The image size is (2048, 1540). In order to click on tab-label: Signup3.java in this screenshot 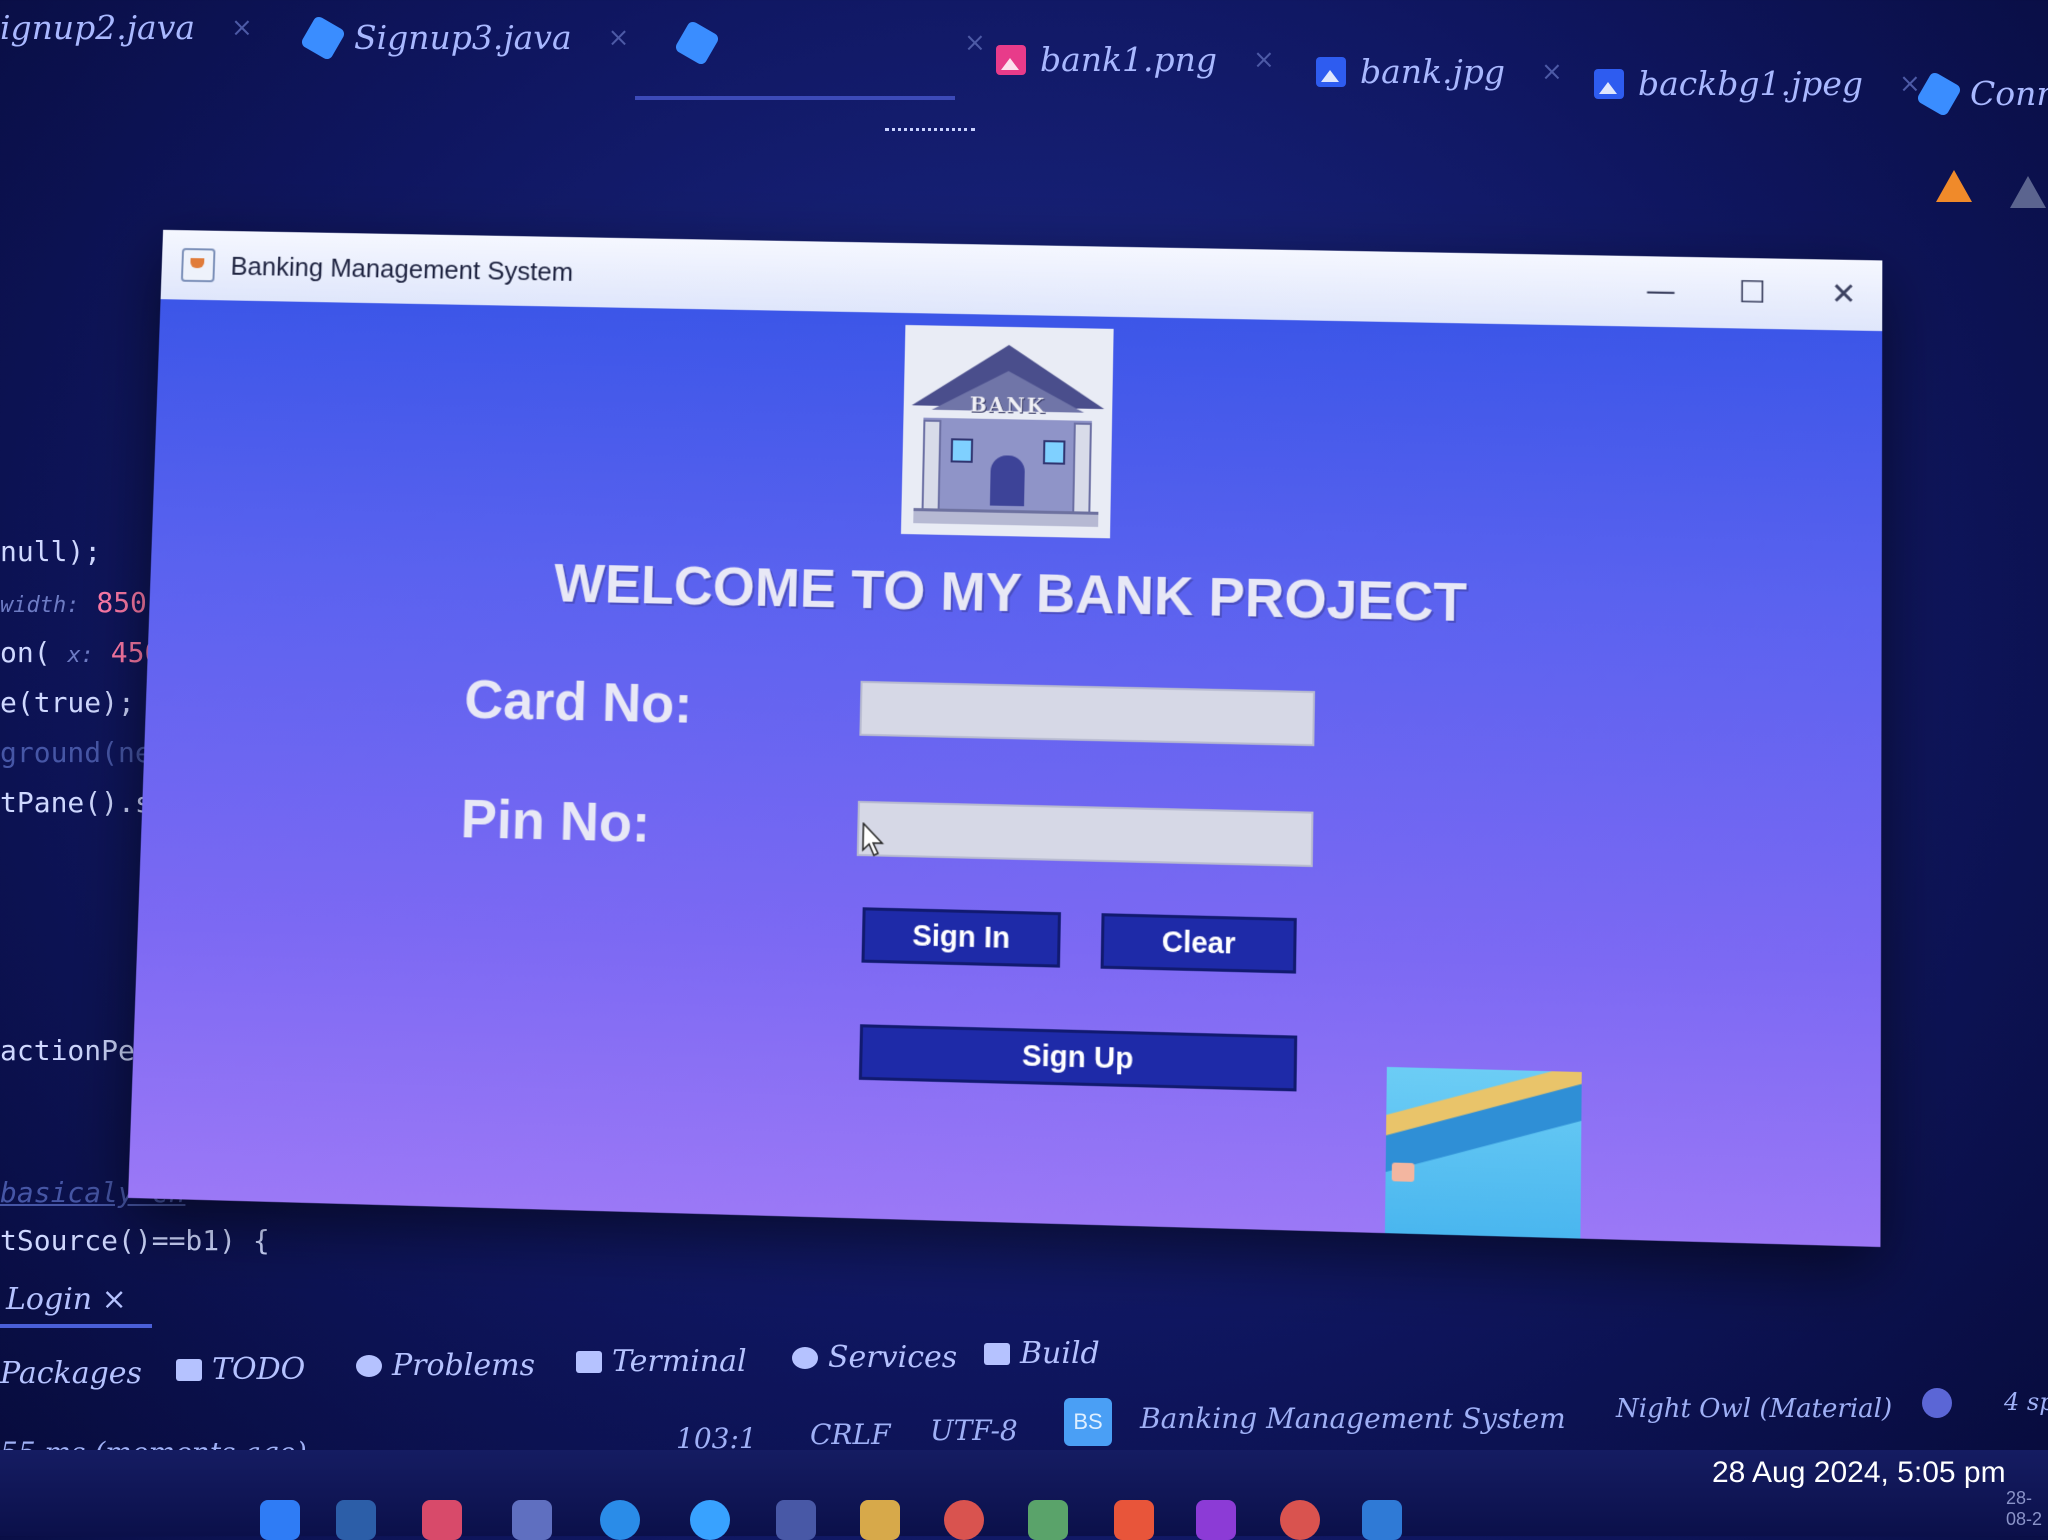, I will do `click(463, 37)`.